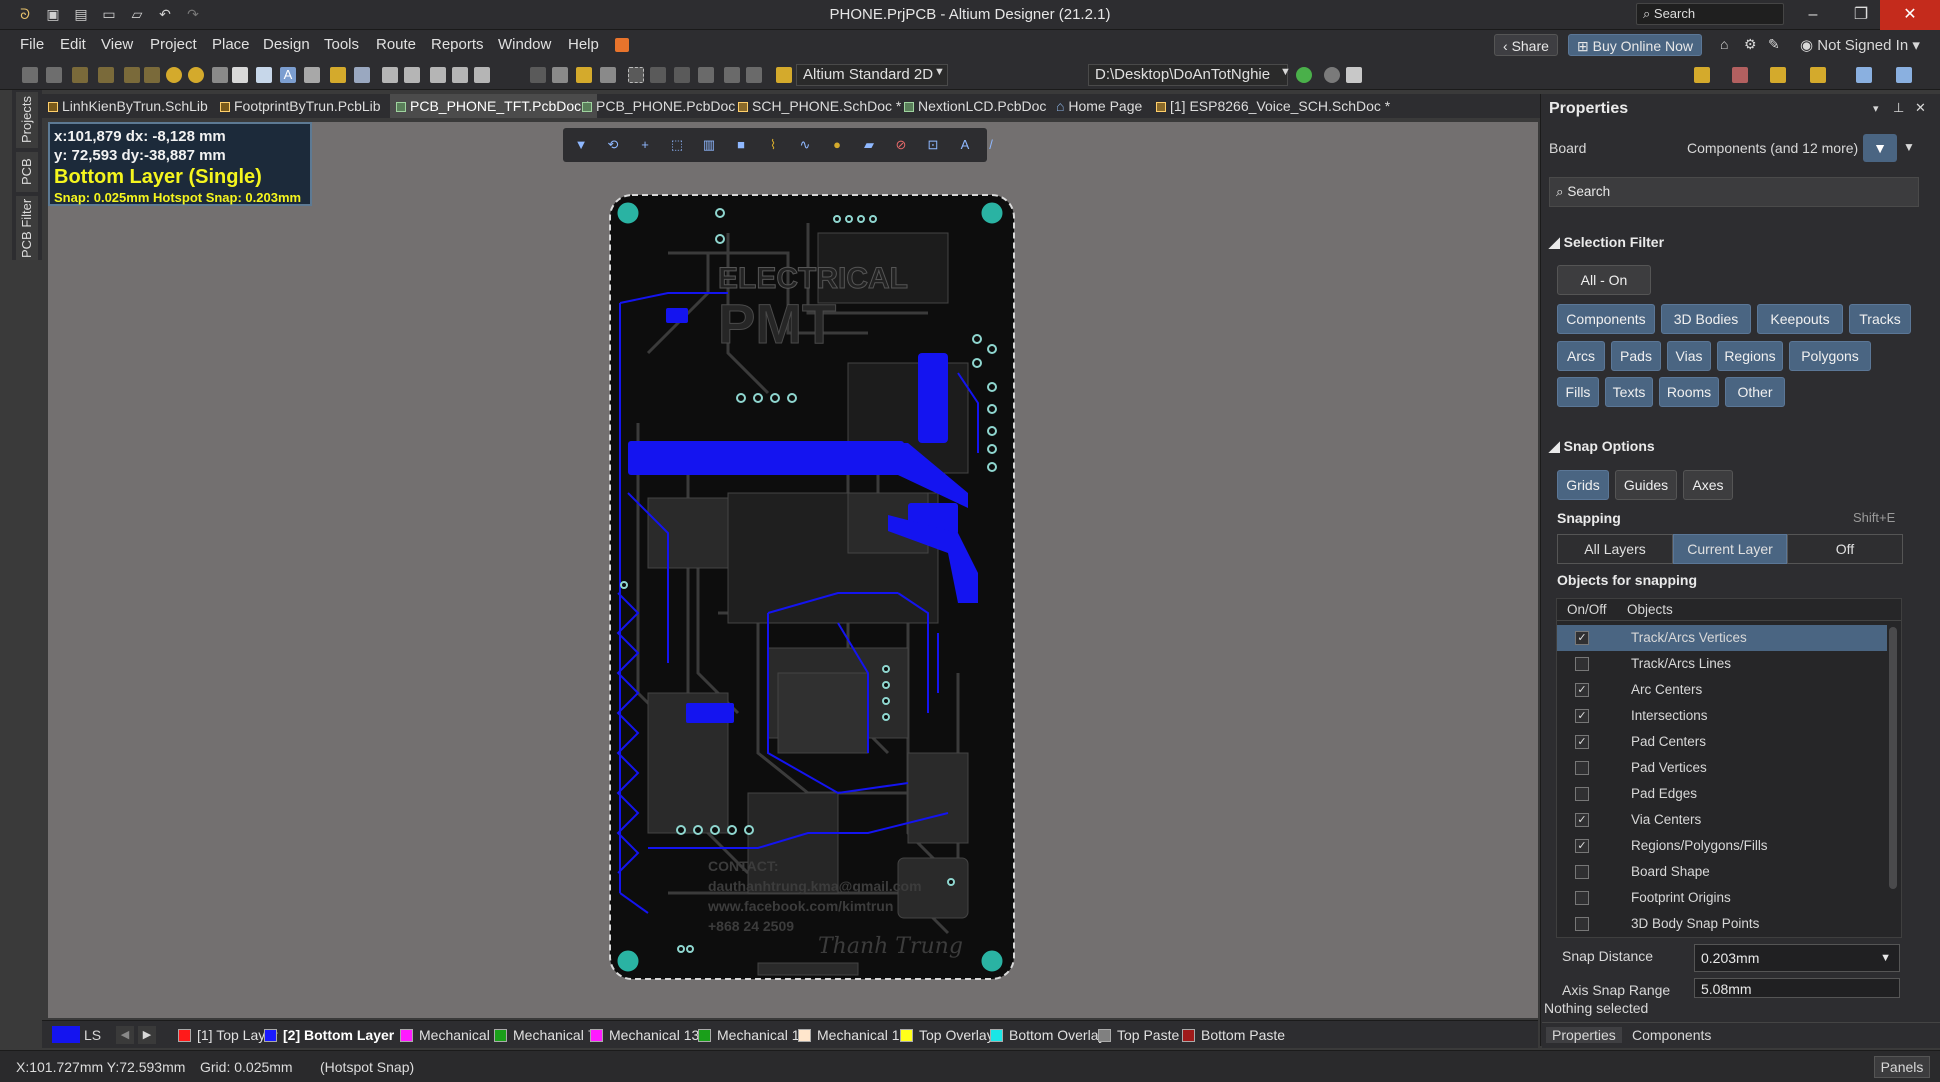 The height and width of the screenshot is (1082, 1940). Describe the element at coordinates (1332, 75) in the screenshot. I see `forward-icon` at that location.